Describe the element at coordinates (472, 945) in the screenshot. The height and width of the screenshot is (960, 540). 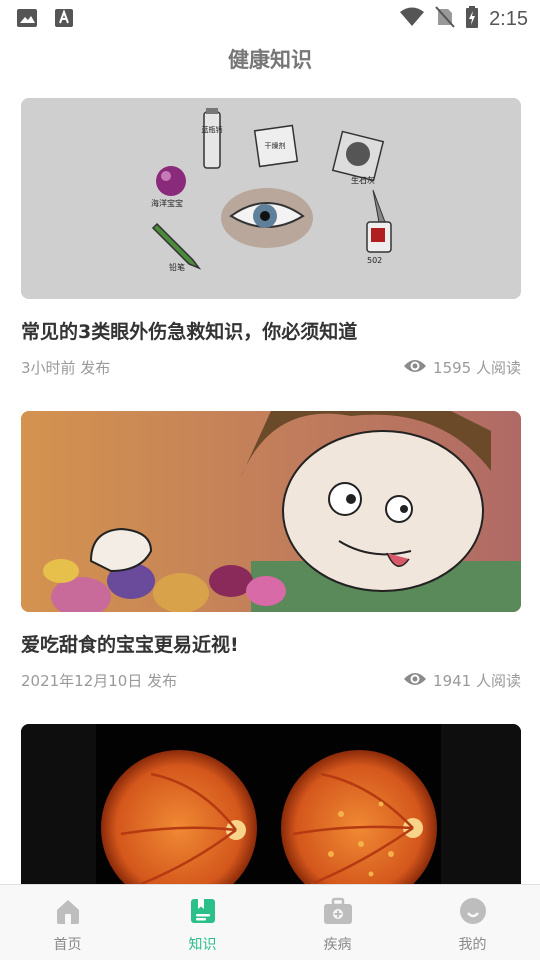
I see `tab-profile-label: 我的` at that location.